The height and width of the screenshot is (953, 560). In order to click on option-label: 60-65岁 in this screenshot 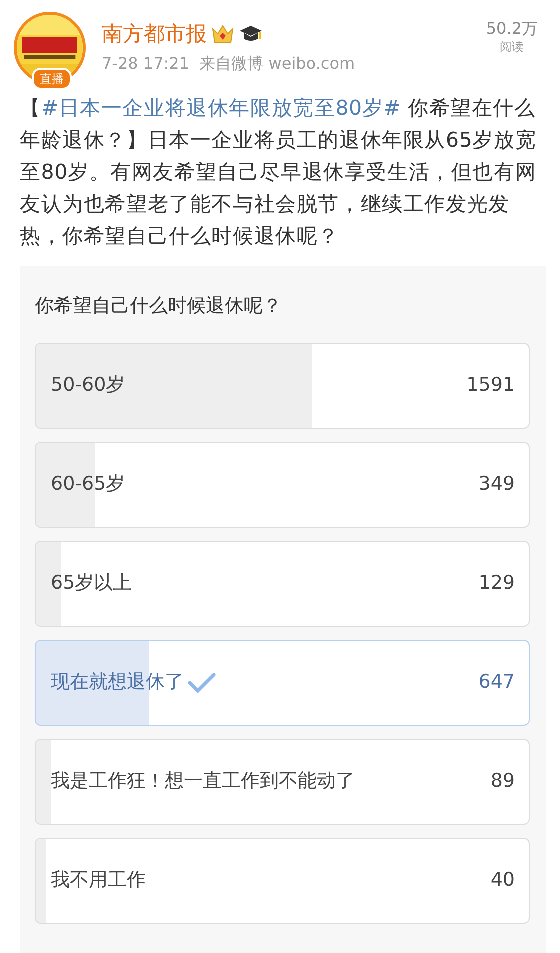, I will do `click(88, 484)`.